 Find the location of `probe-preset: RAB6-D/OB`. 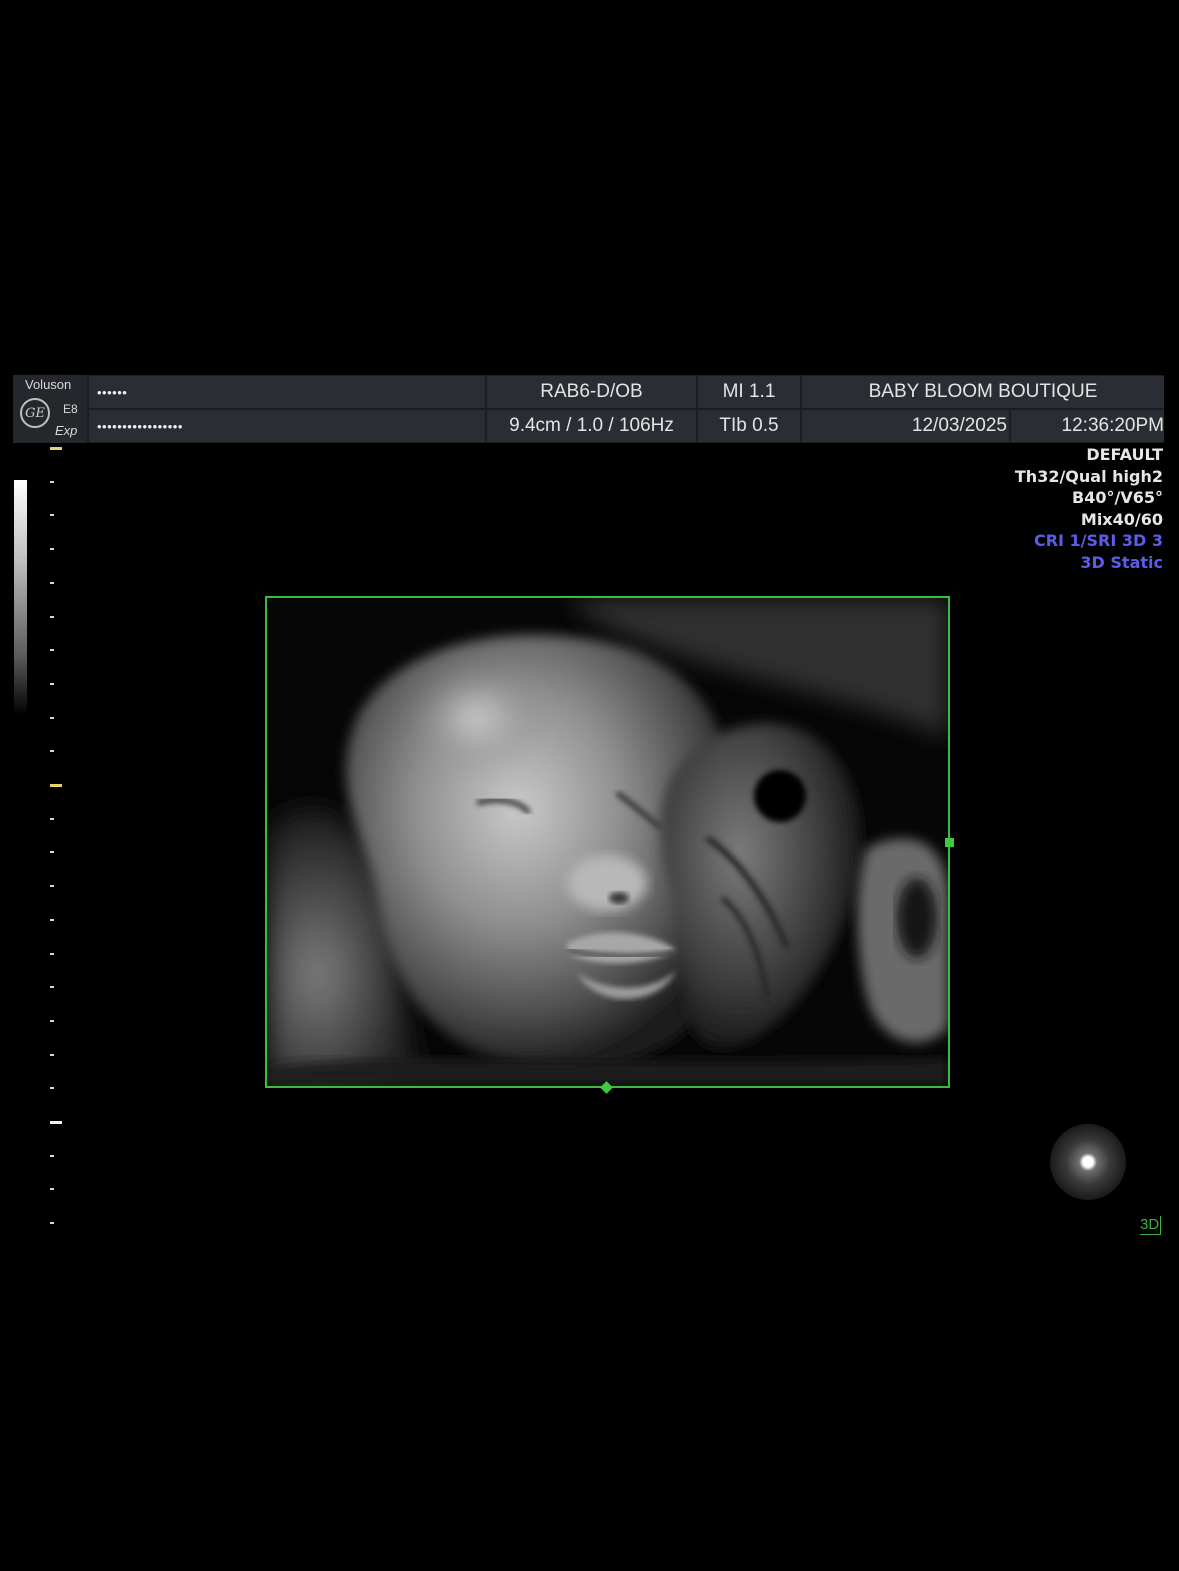

probe-preset: RAB6-D/OB is located at coordinates (591, 392).